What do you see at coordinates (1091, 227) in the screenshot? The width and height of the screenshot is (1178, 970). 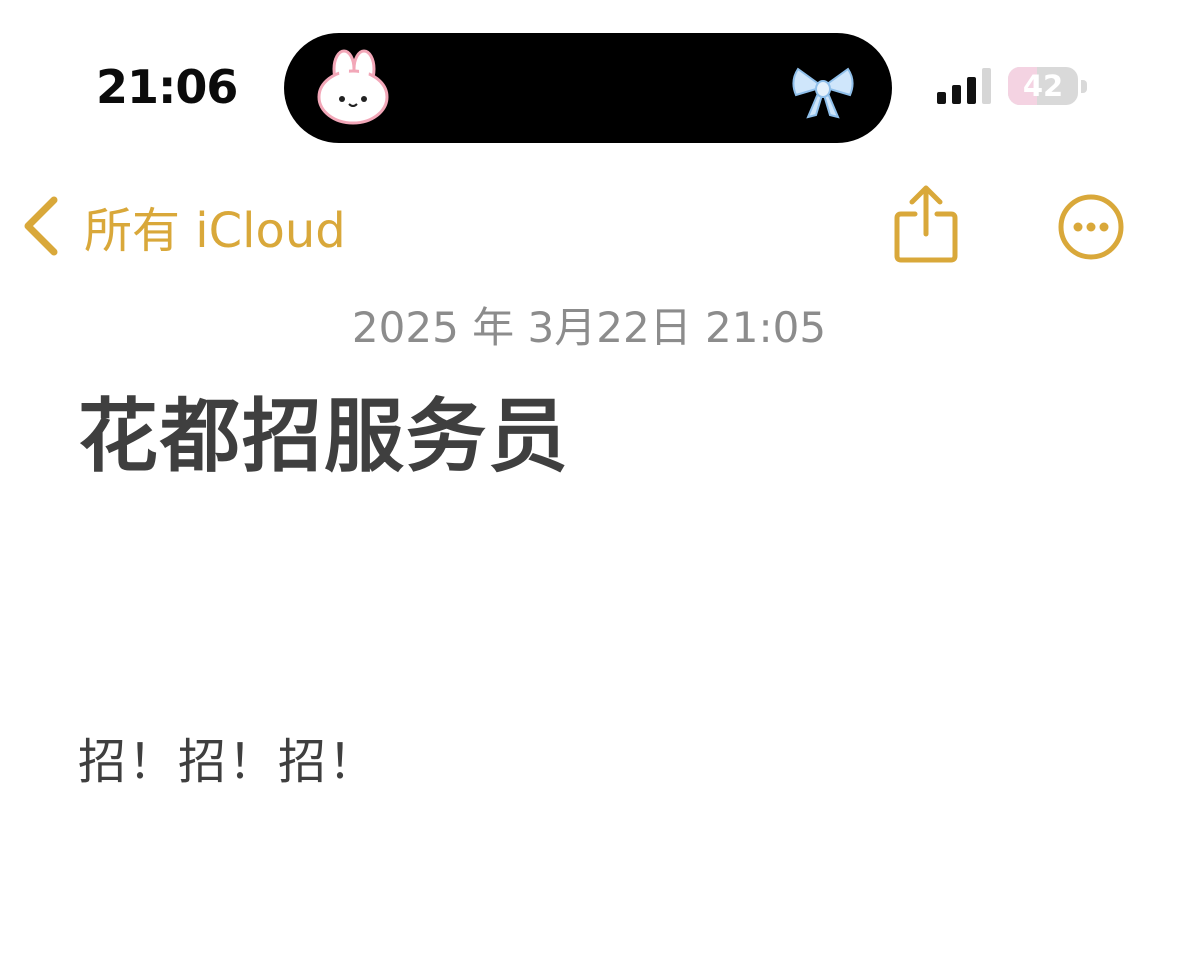 I see `ellipsis-circle-icon` at bounding box center [1091, 227].